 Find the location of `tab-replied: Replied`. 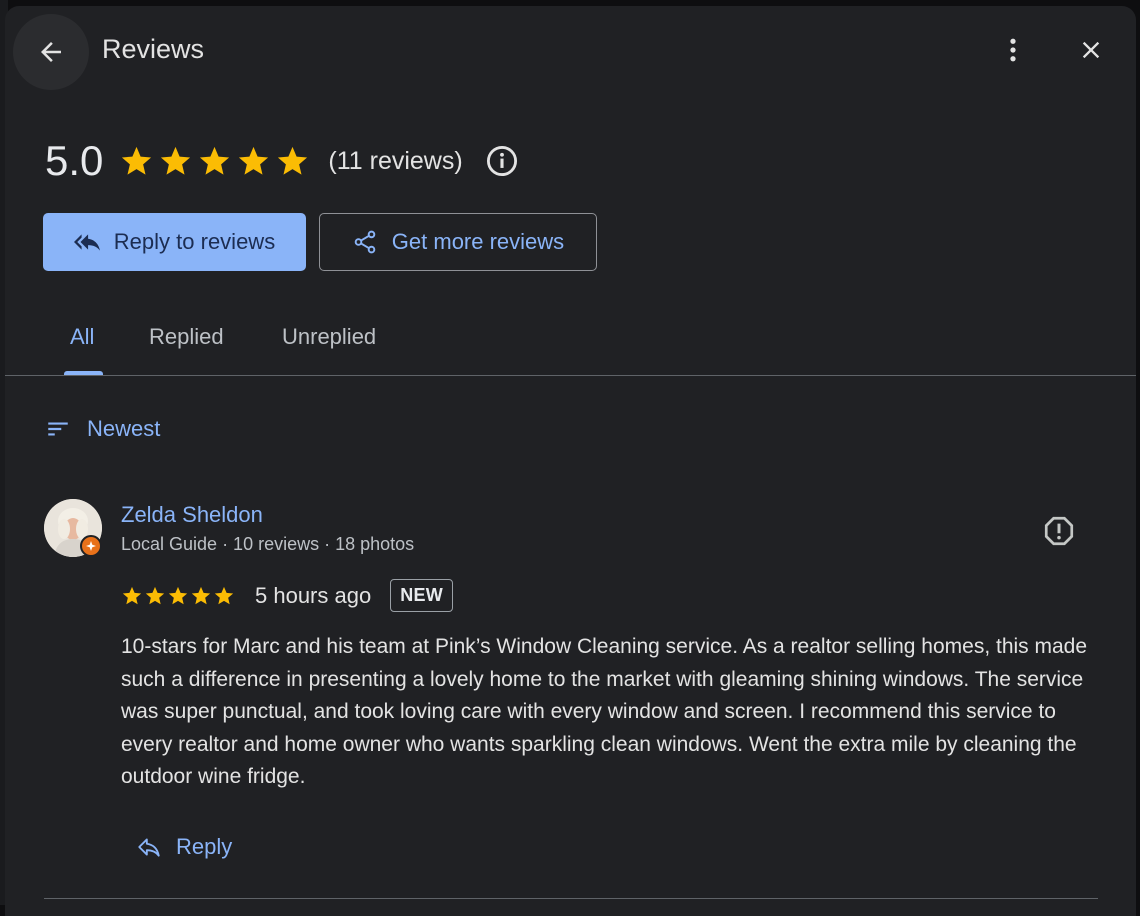

tab-replied: Replied is located at coordinates (186, 337).